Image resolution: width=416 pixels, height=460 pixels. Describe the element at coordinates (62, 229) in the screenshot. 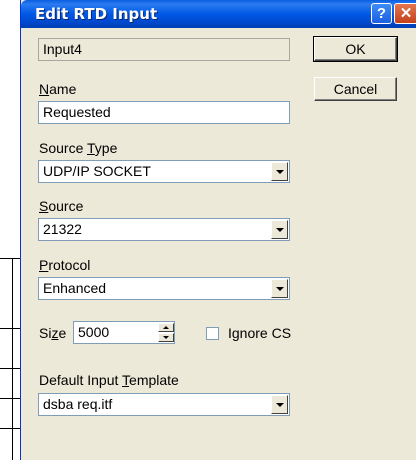

I see `source-value: 21322` at that location.